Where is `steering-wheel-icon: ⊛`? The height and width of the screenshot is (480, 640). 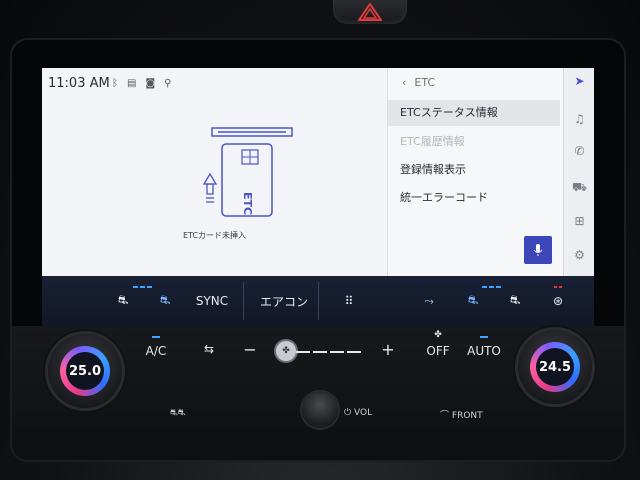 steering-wheel-icon: ⊛ is located at coordinates (558, 301).